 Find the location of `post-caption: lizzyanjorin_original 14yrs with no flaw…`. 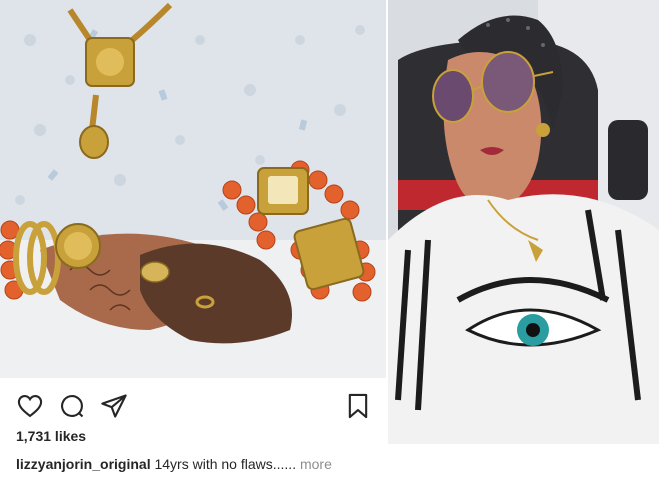

post-caption: lizzyanjorin_original 14yrs with no flaw… is located at coordinates (174, 464).